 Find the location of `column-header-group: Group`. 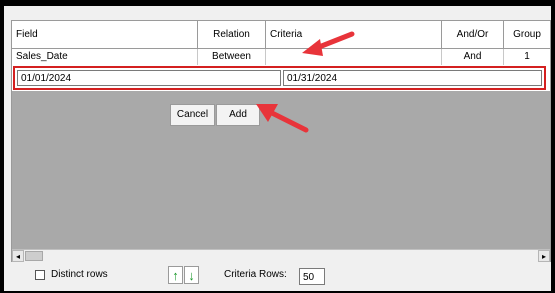

column-header-group: Group is located at coordinates (527, 34).